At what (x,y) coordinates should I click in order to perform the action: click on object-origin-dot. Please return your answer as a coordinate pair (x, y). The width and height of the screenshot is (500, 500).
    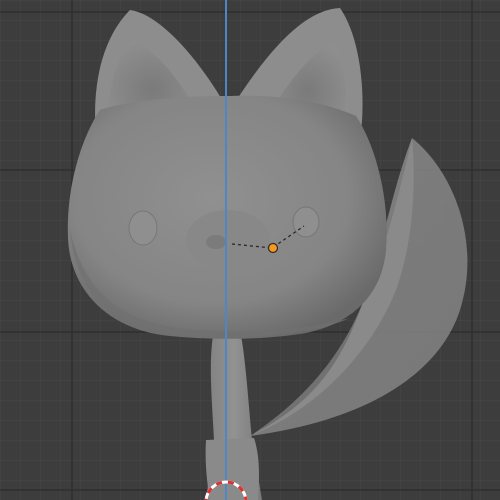
    Looking at the image, I should click on (273, 248).